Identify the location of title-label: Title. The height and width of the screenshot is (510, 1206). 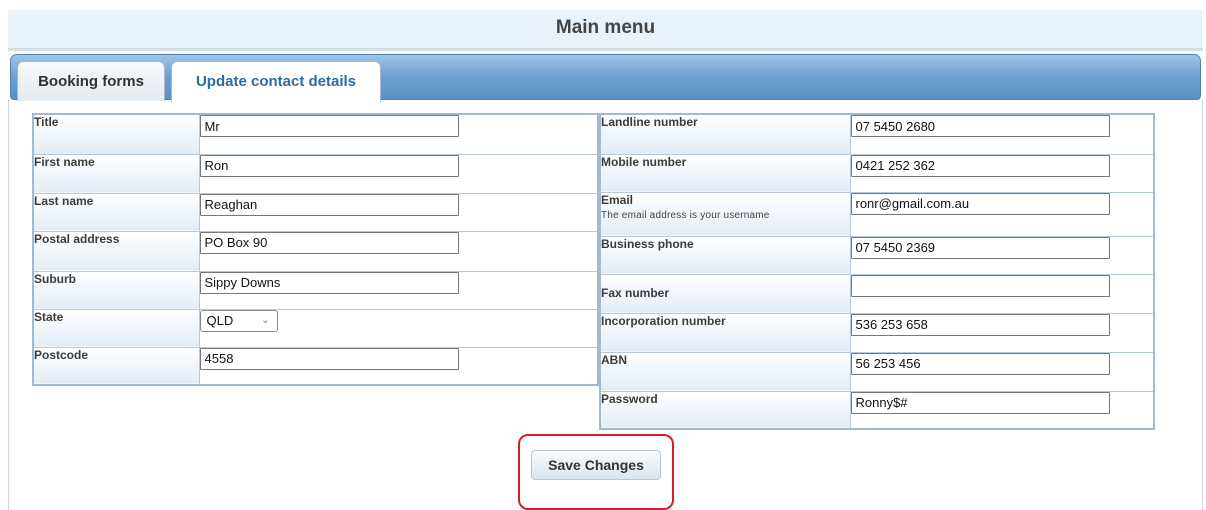
(116, 134).